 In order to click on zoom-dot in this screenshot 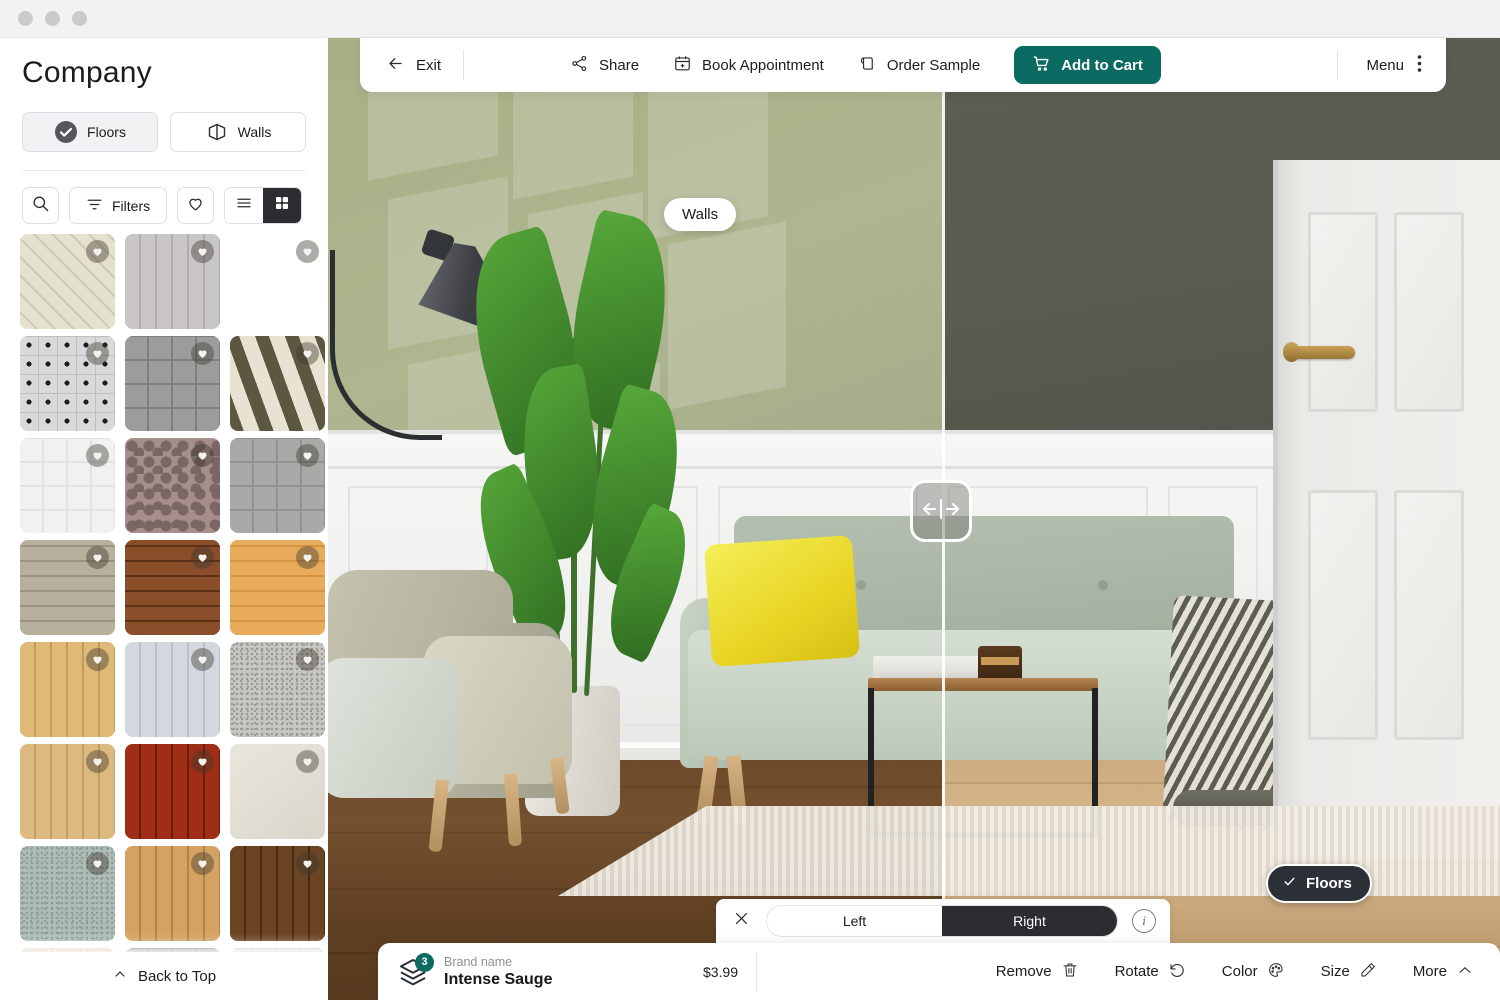, I will do `click(79, 18)`.